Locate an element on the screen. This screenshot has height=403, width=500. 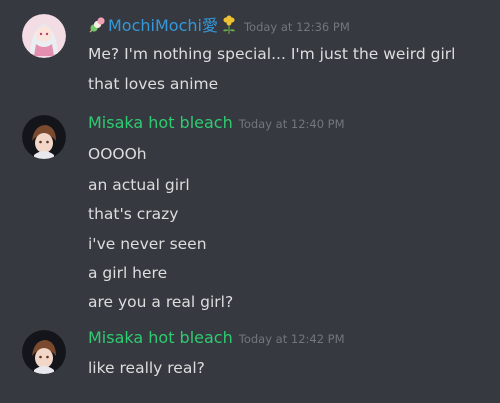
anime-girl-avatar-icon is located at coordinates (44, 36).